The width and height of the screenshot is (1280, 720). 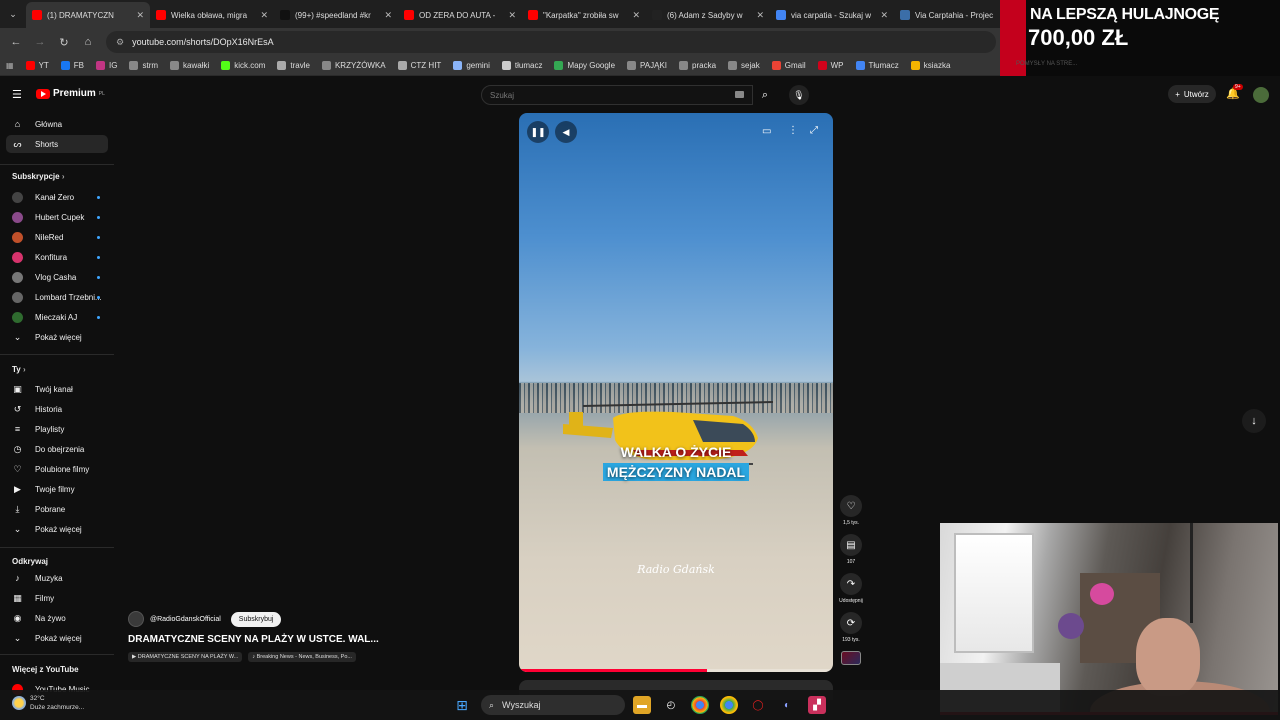 I want to click on bookmark-item: PAJĄKI, so click(x=647, y=65).